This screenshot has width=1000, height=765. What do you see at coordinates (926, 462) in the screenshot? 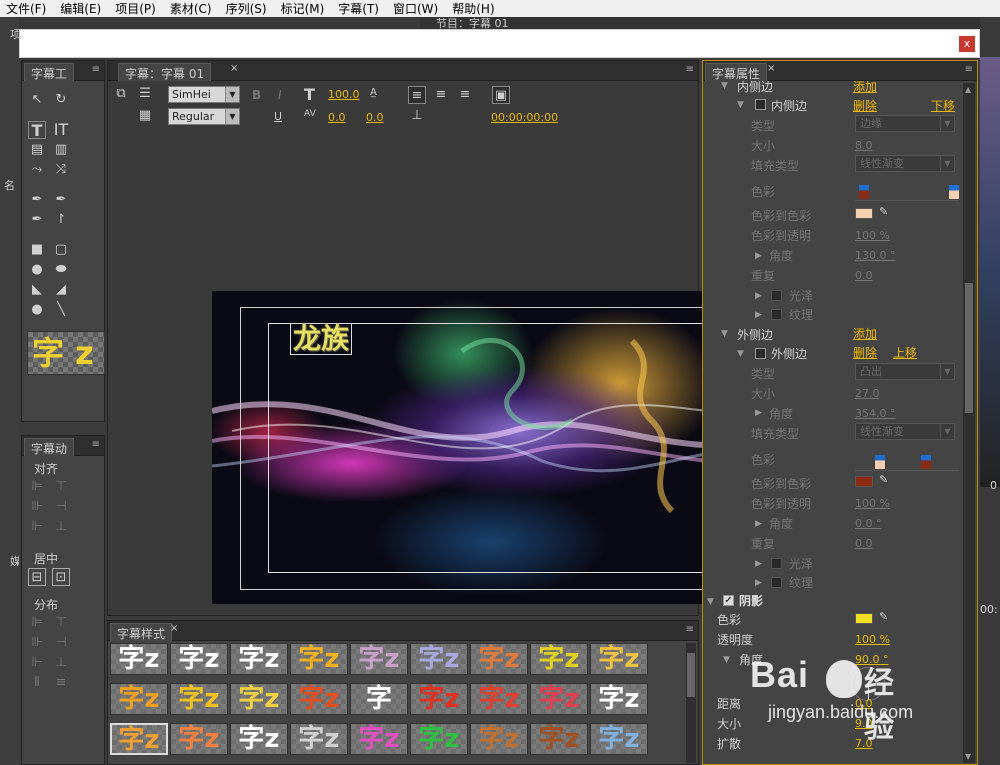
I see `gradient-stop-right` at bounding box center [926, 462].